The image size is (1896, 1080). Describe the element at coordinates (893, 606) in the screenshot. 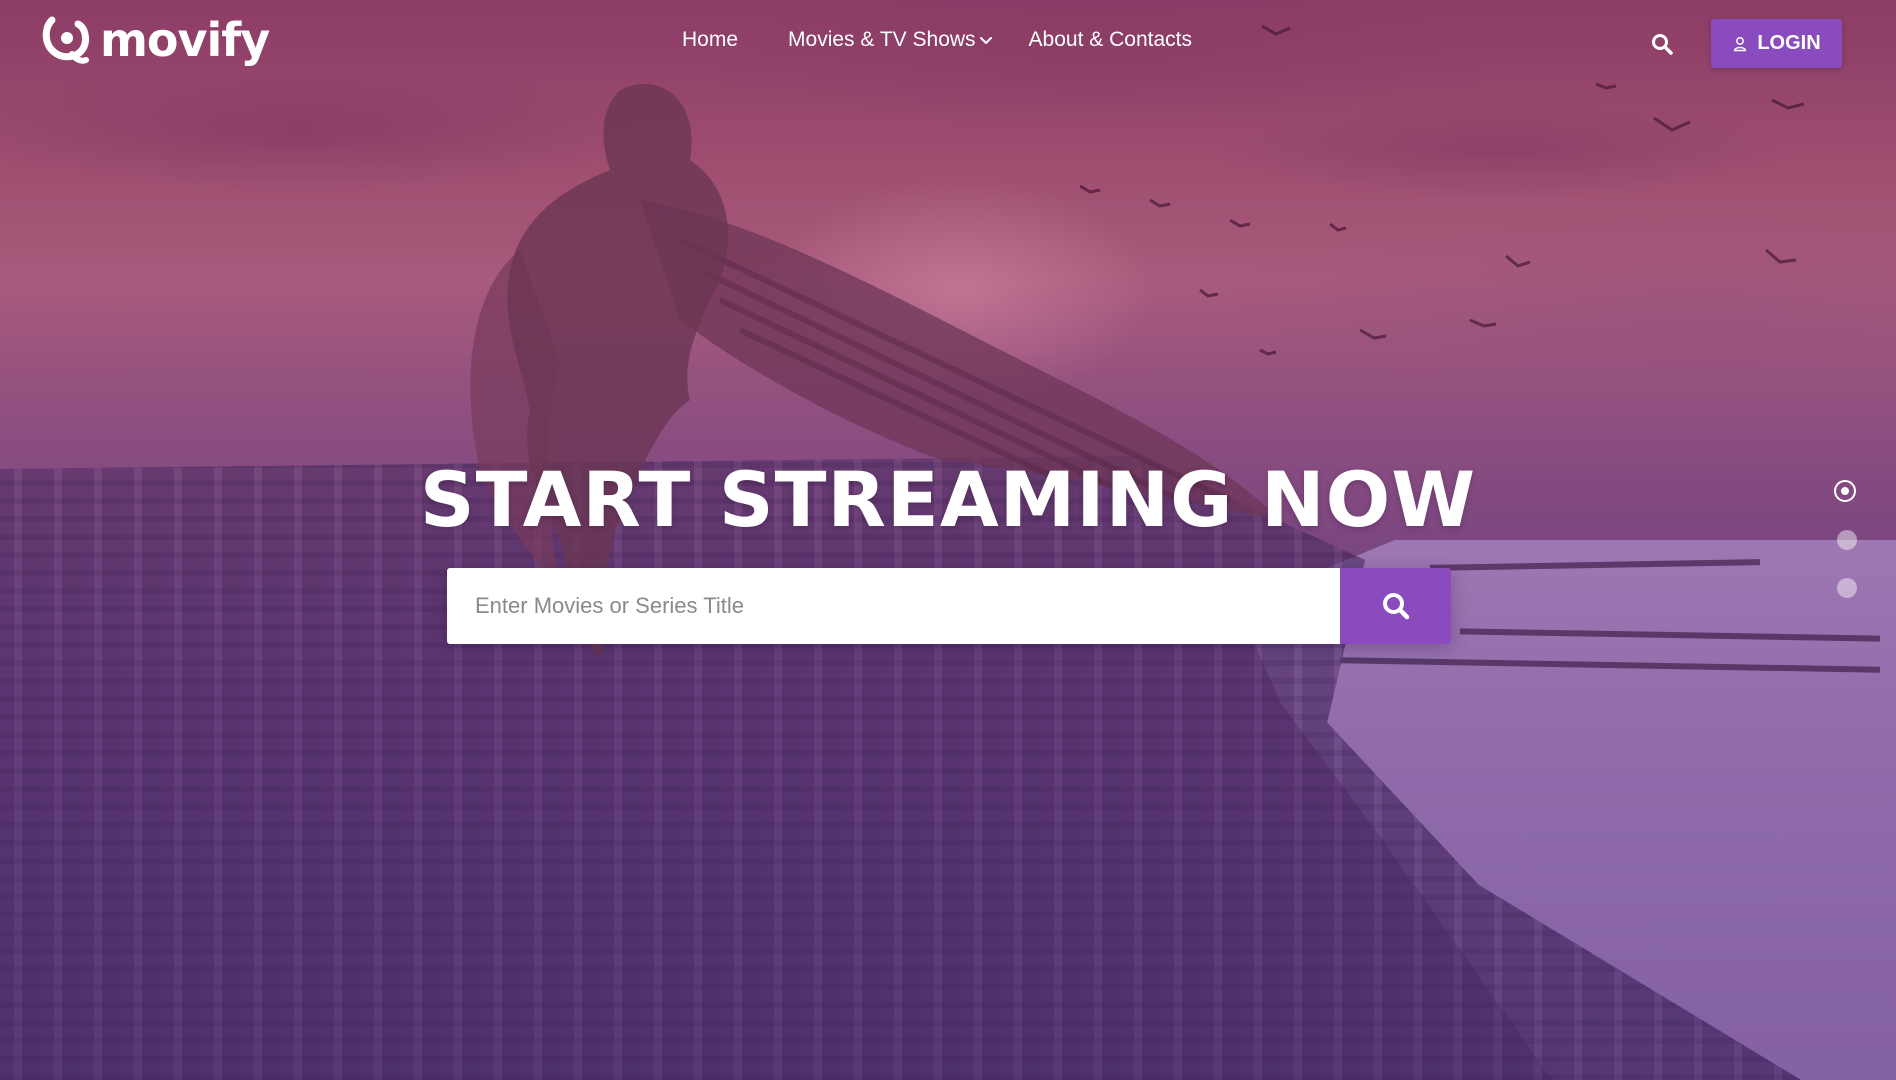

I see `search-input` at that location.